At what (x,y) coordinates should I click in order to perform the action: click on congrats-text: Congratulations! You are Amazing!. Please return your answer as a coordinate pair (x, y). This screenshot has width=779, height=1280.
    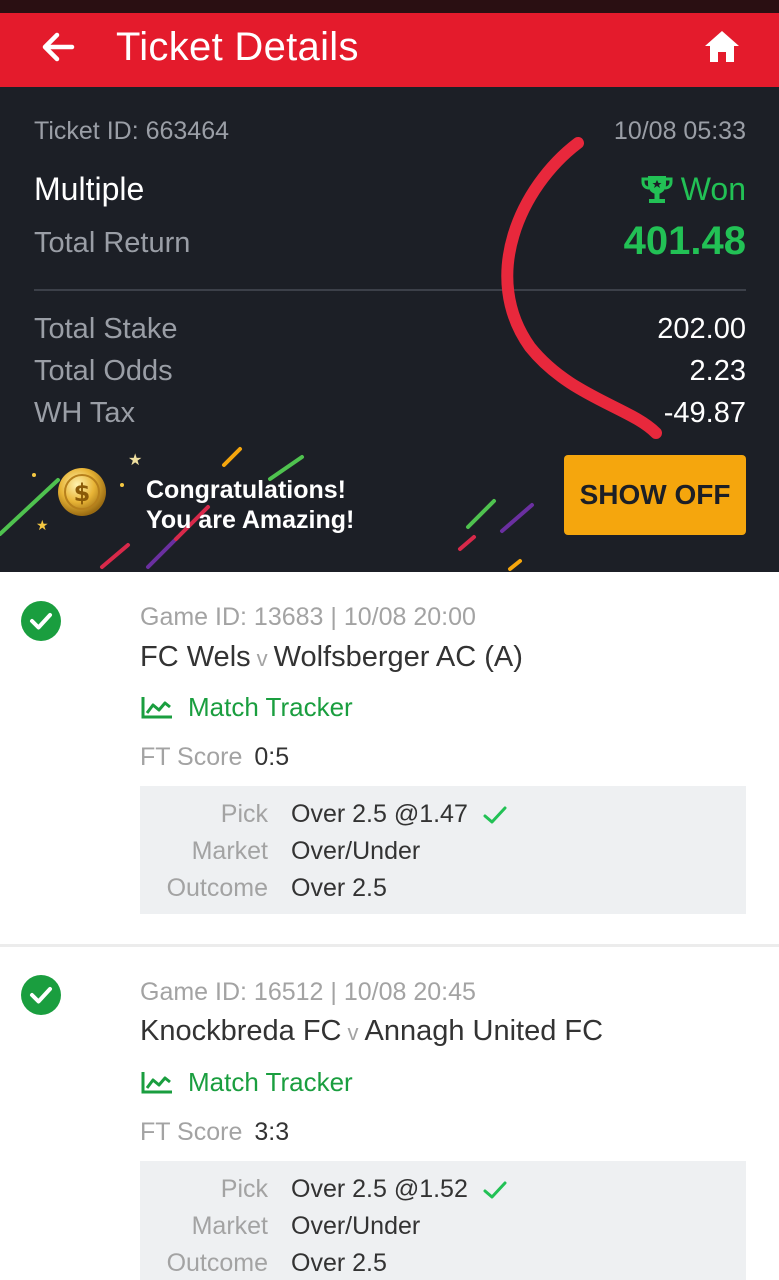
    Looking at the image, I should click on (250, 505).